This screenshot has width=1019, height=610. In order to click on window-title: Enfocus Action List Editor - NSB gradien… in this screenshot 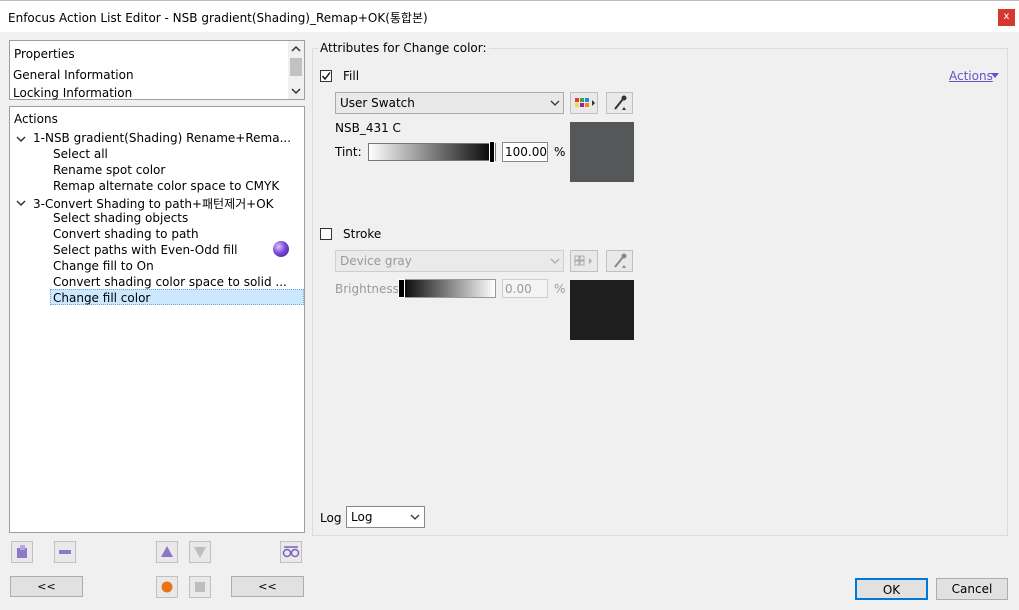, I will do `click(218, 18)`.